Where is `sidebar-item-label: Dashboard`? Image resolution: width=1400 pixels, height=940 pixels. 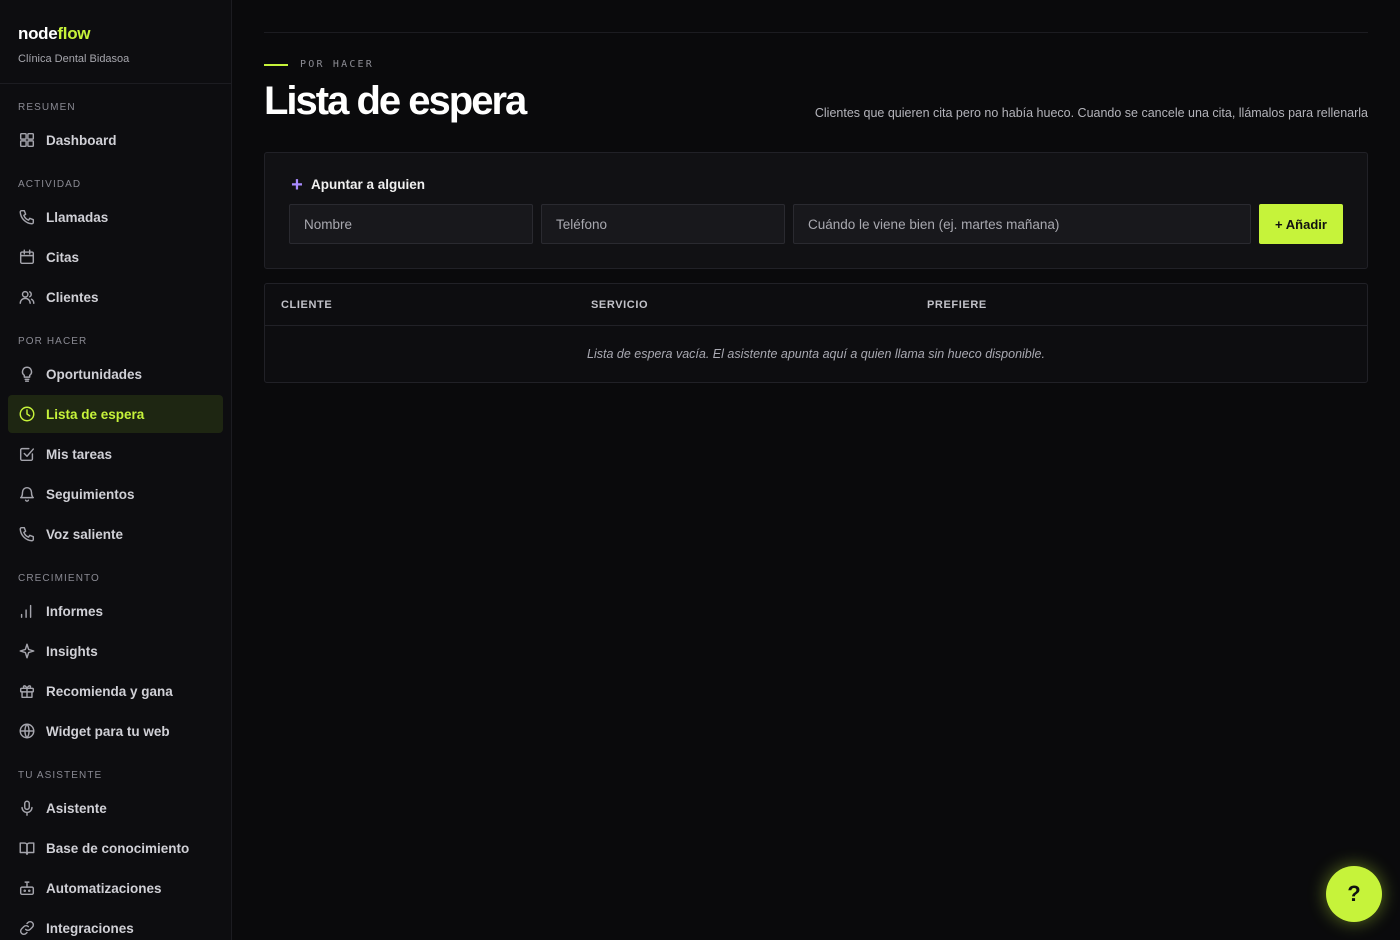 sidebar-item-label: Dashboard is located at coordinates (81, 140).